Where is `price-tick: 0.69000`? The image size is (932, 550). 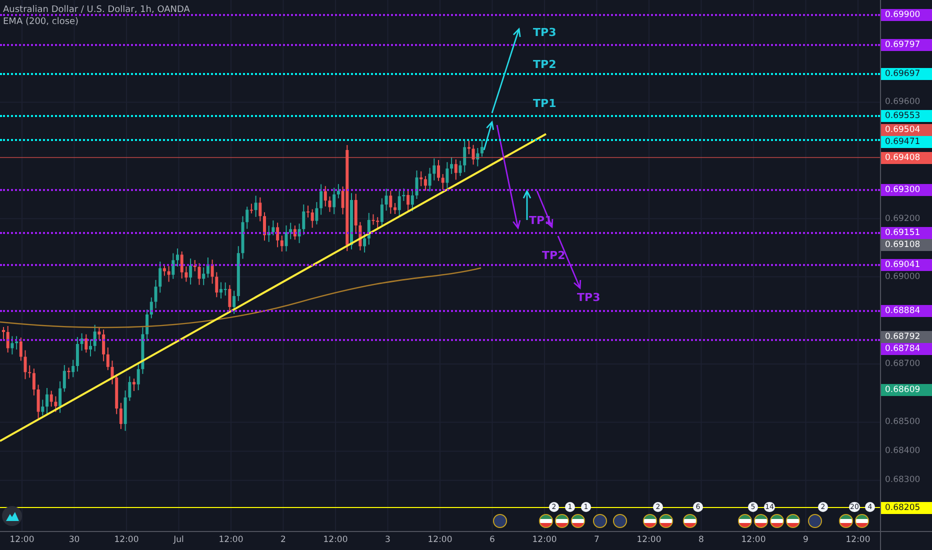
price-tick: 0.69000 is located at coordinates (902, 276).